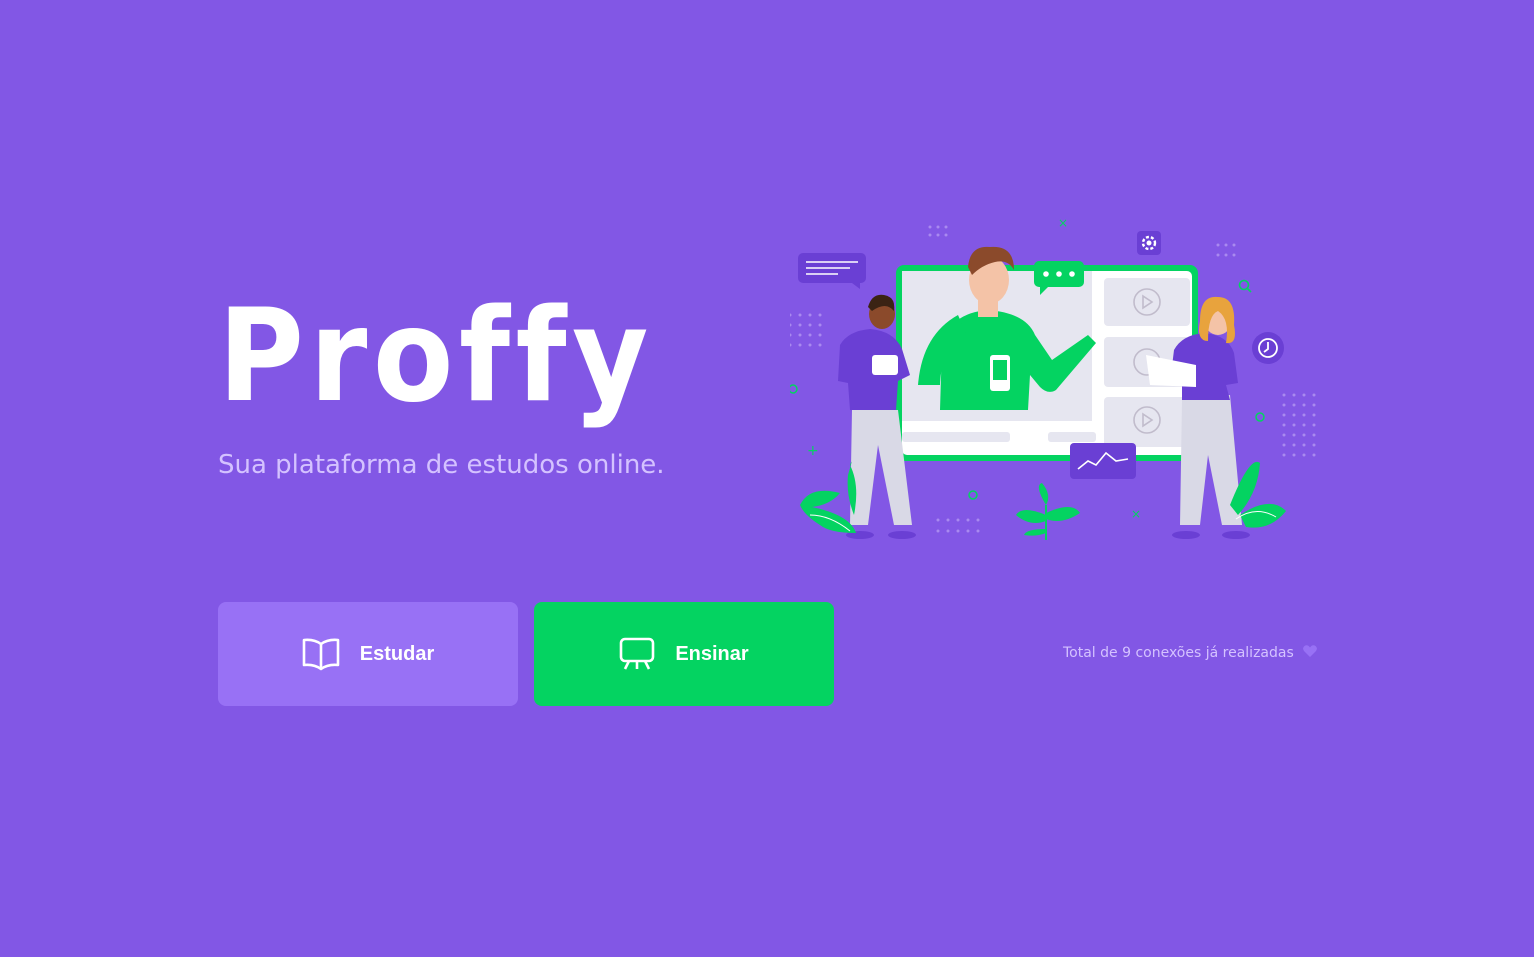  I want to click on proffy-logo: Proffy, so click(438, 365).